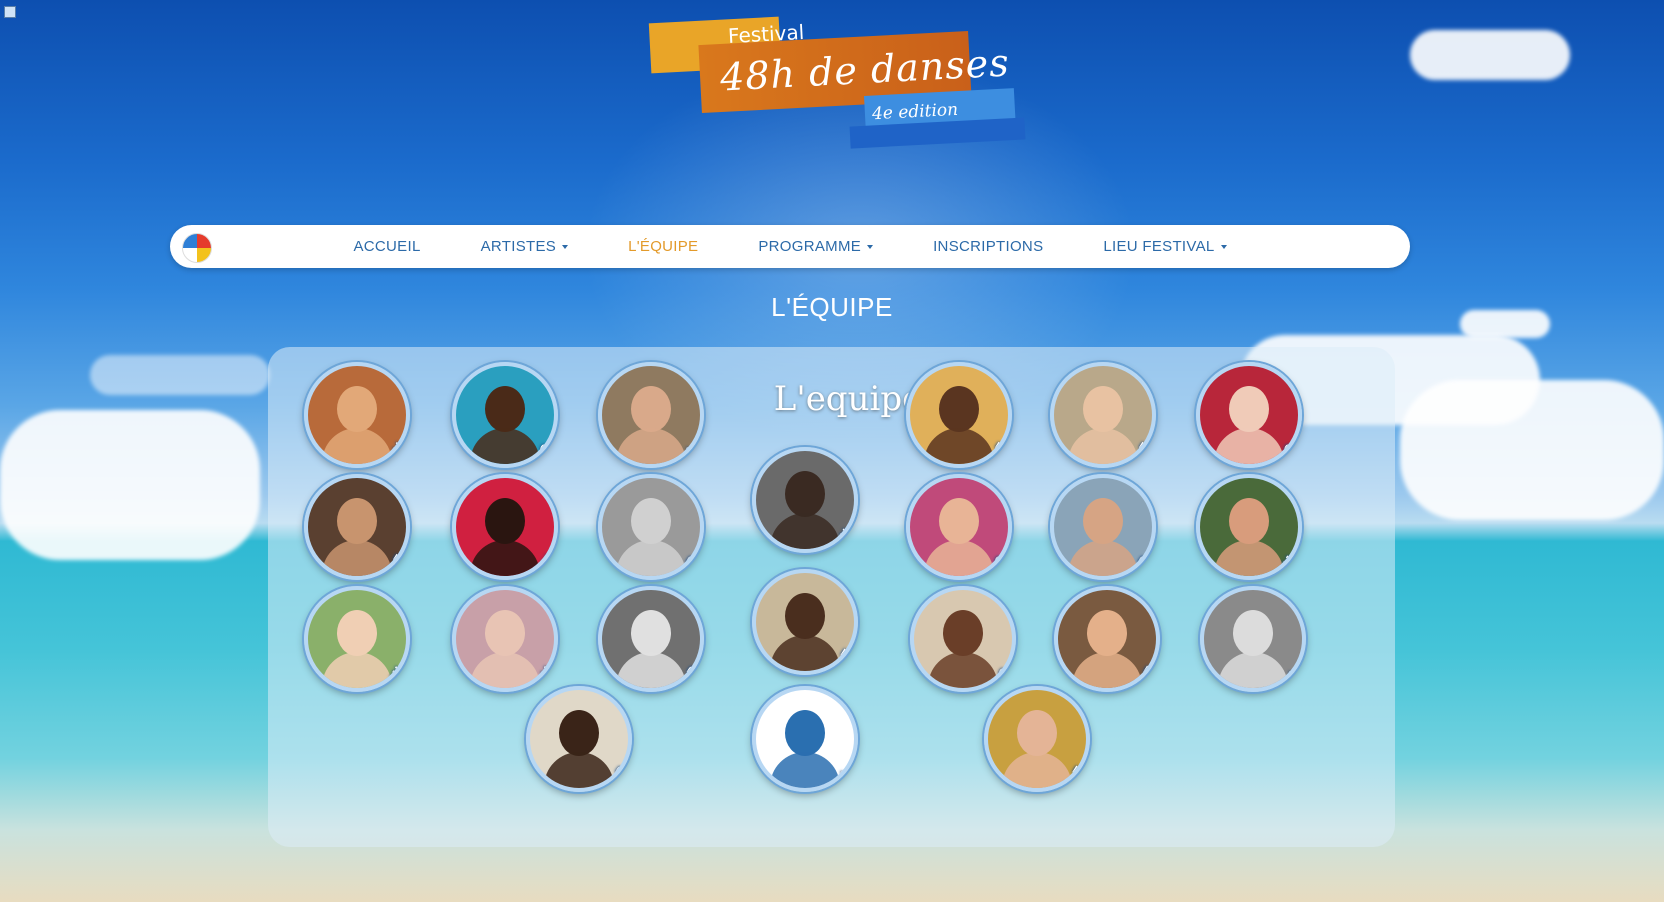  I want to click on nav-item-label: L'ÉQUIPE, so click(663, 246).